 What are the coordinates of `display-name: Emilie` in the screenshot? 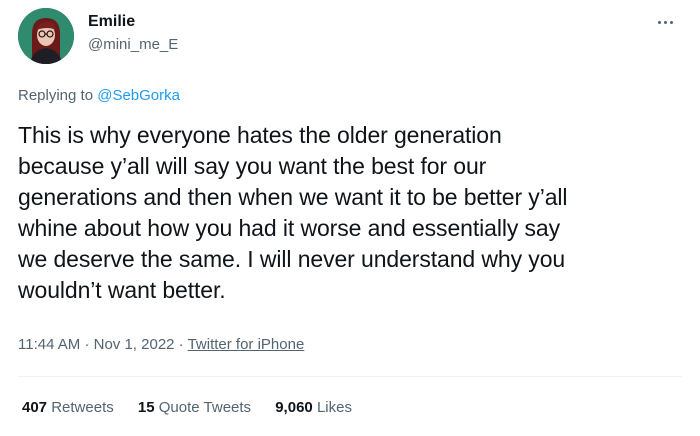 It's located at (111, 22).